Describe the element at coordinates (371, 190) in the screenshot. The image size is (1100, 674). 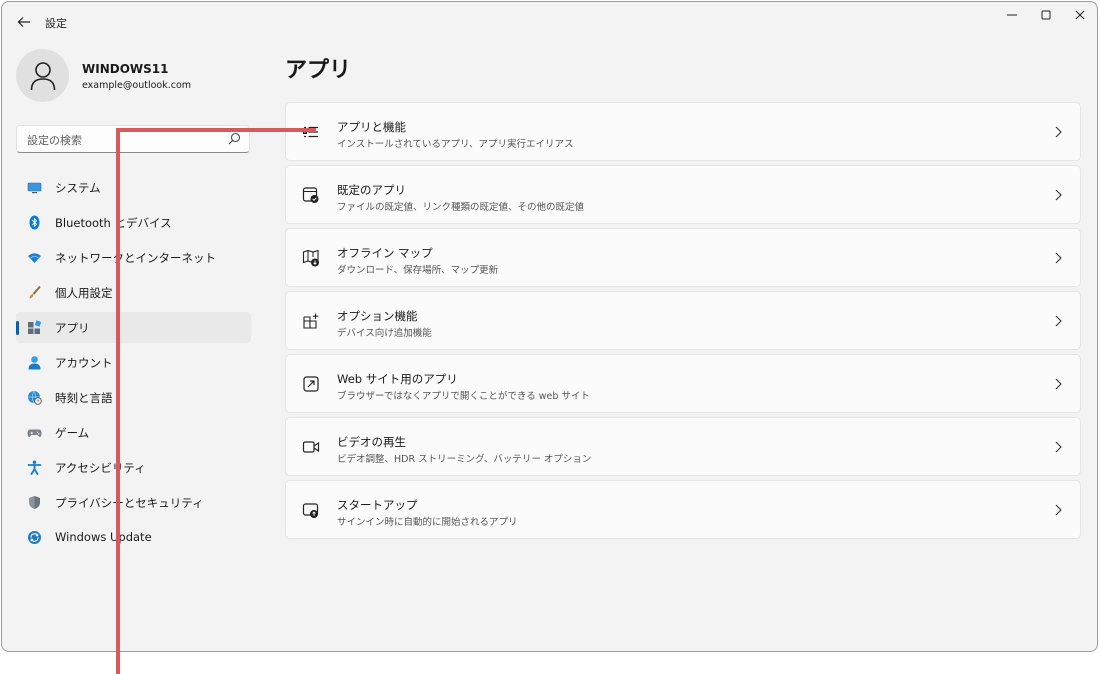
I see `card-title: 既定のアプリ` at that location.